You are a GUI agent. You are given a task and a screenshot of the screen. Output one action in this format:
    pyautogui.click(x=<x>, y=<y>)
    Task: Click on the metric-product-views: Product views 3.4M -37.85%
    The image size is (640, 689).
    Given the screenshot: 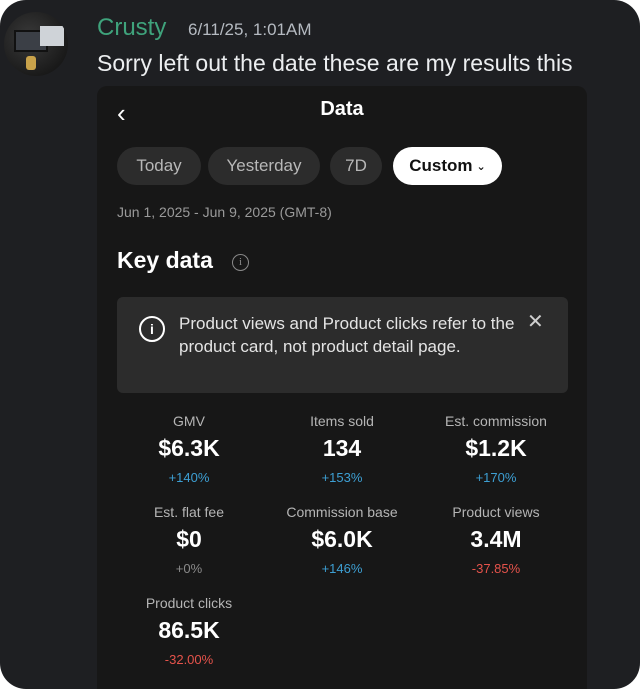 What is the action you would take?
    pyautogui.click(x=496, y=540)
    